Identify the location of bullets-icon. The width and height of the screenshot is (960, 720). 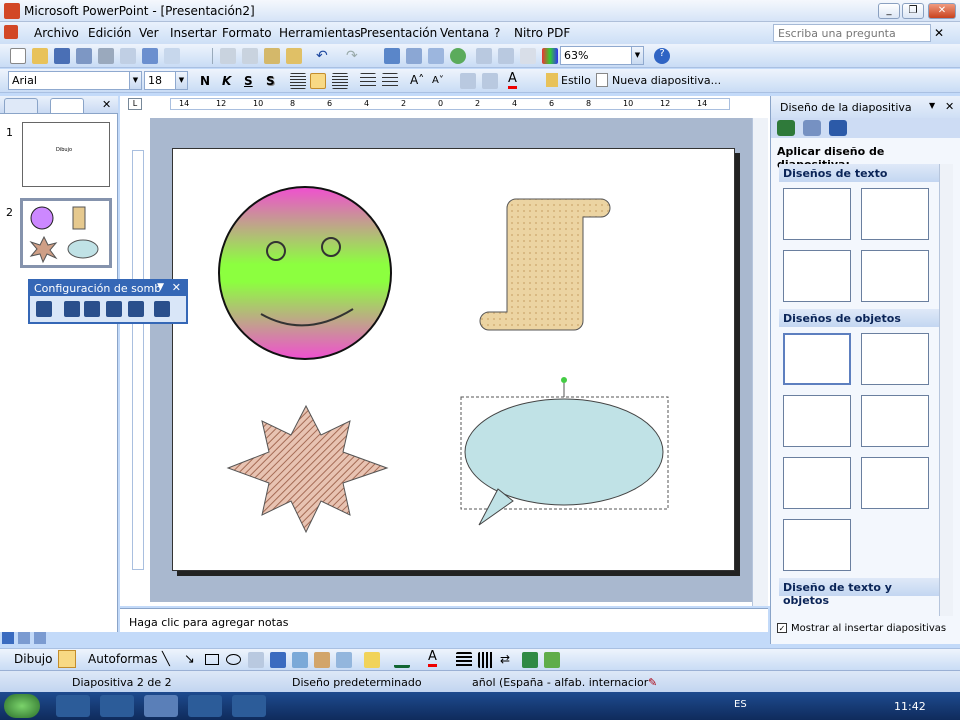
(390, 81).